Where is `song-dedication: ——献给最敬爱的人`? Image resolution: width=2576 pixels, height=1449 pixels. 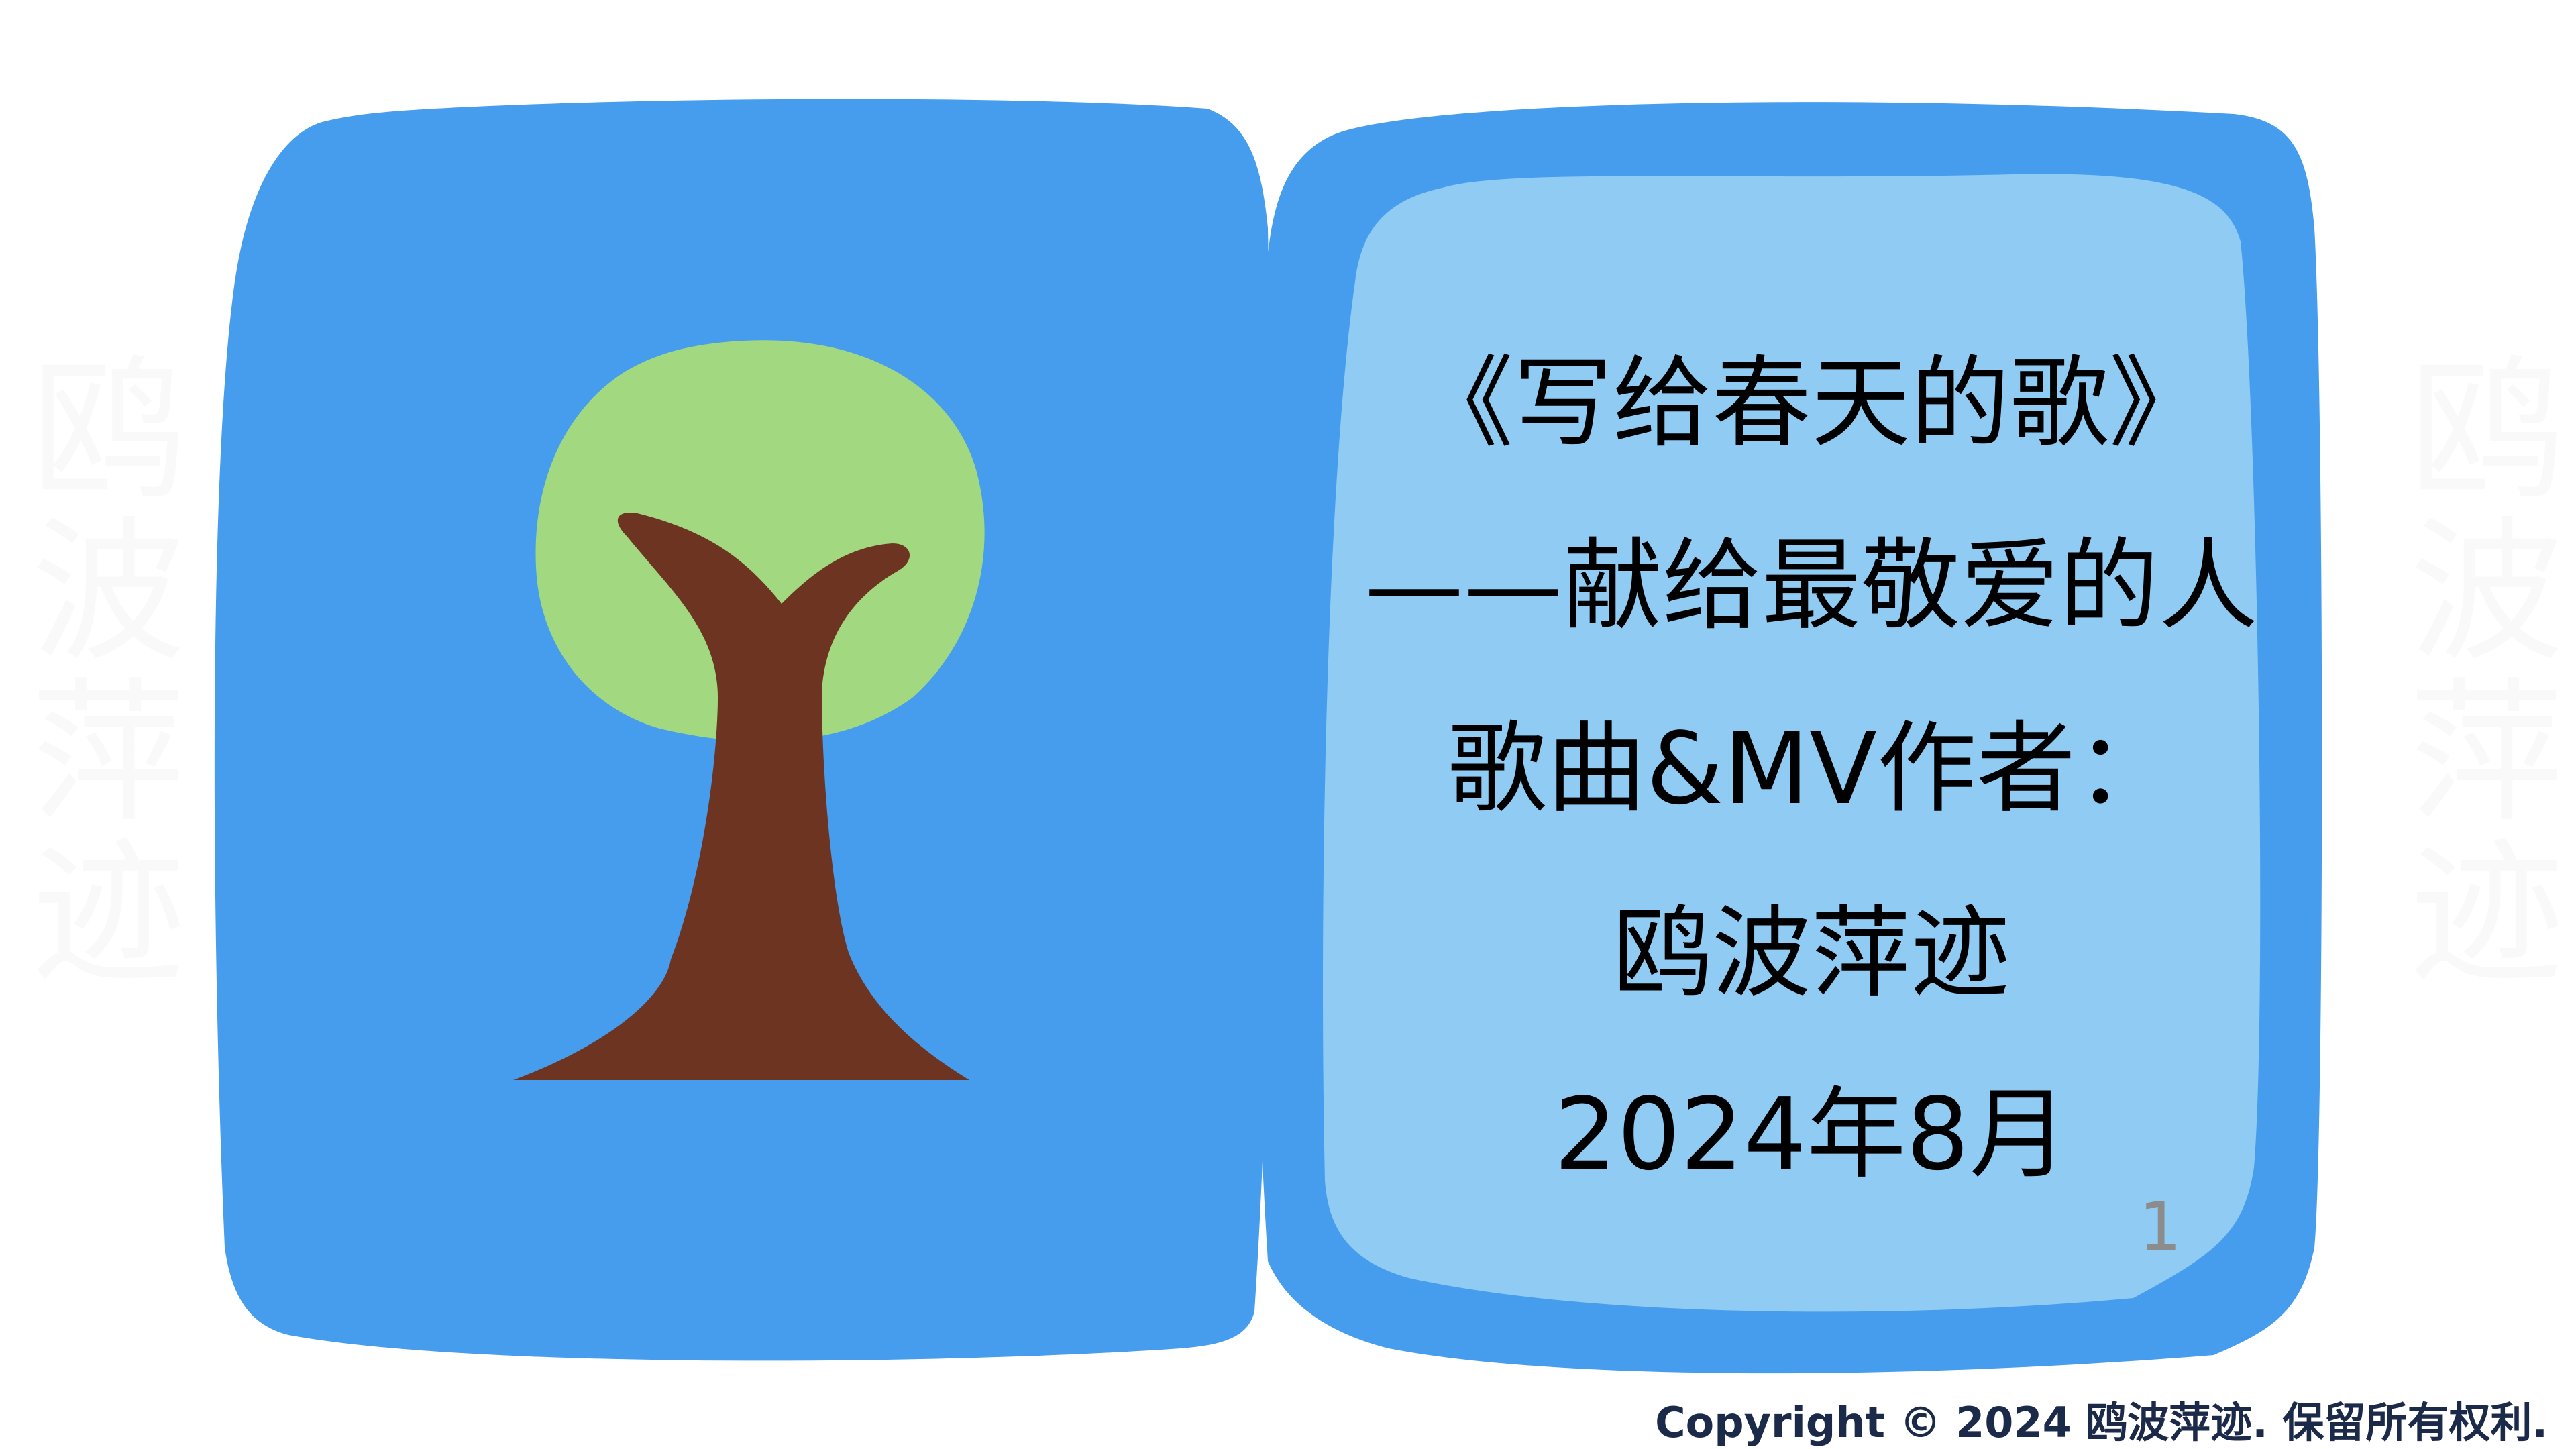 song-dedication: ——献给最敬爱的人 is located at coordinates (1811, 585).